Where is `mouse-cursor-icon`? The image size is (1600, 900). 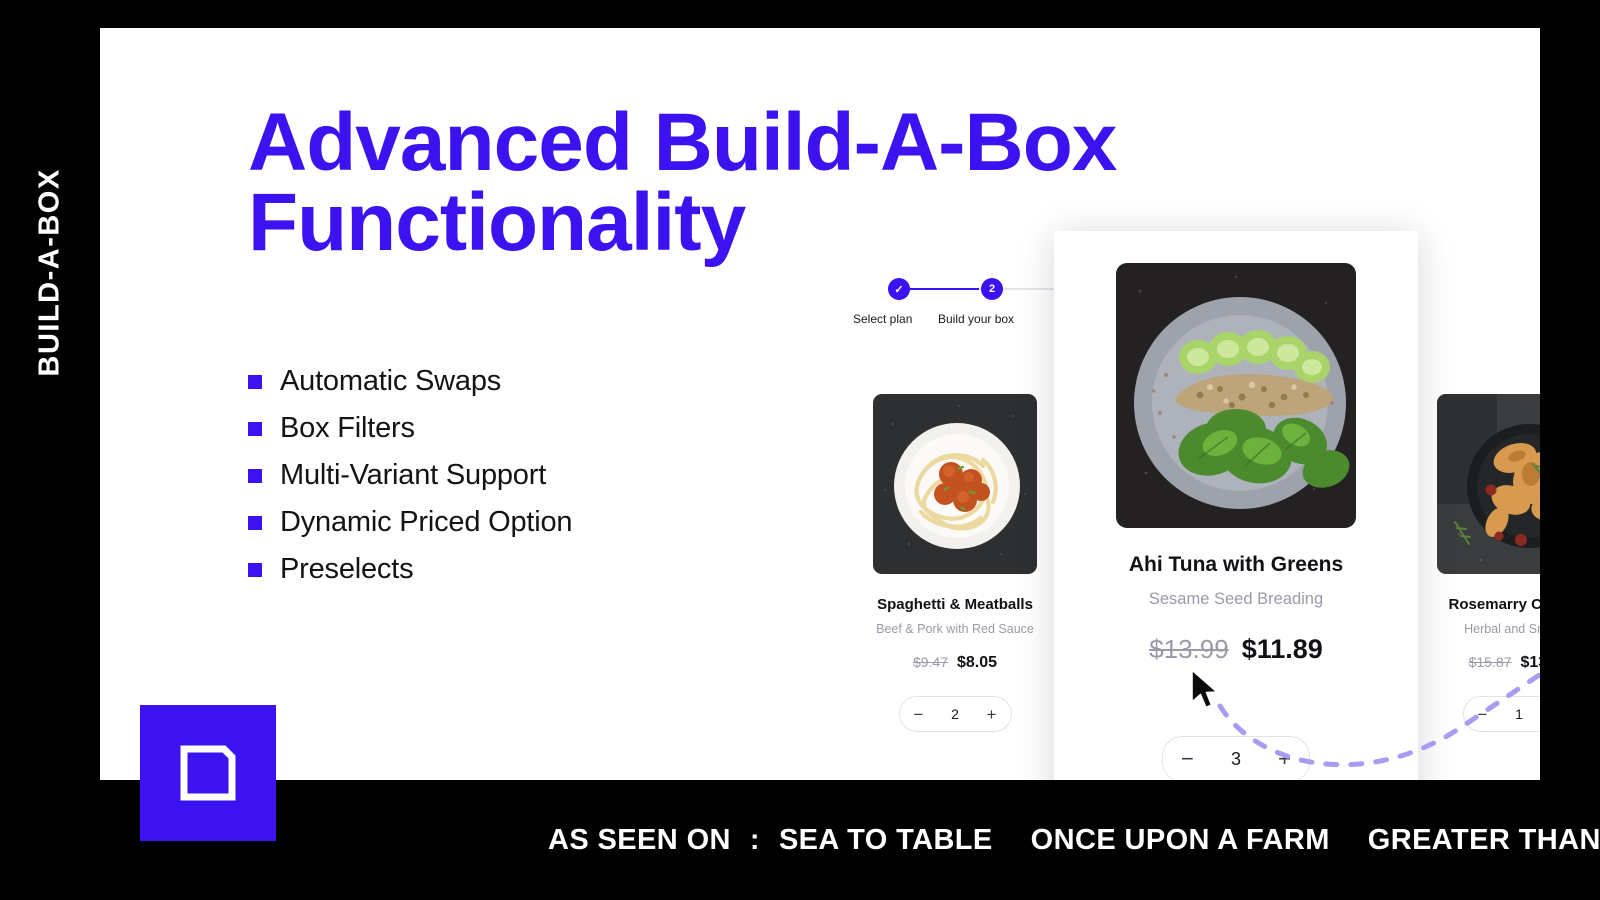
mouse-cursor-icon is located at coordinates (1204, 689).